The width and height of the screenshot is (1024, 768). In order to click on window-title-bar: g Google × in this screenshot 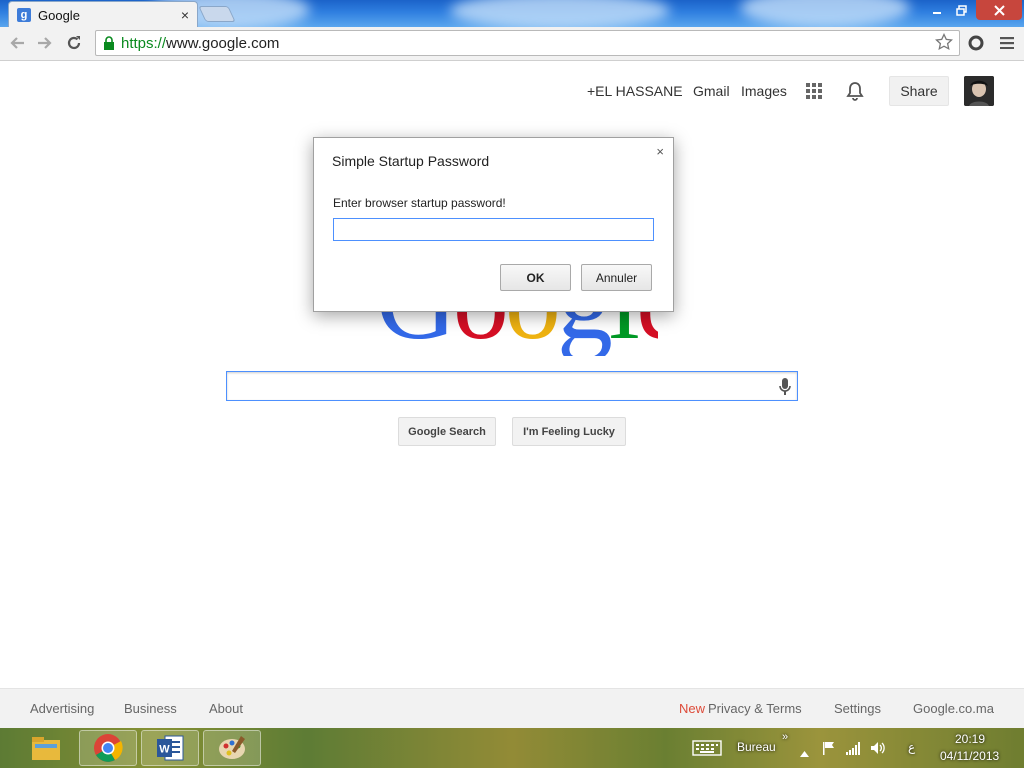, I will do `click(512, 13)`.